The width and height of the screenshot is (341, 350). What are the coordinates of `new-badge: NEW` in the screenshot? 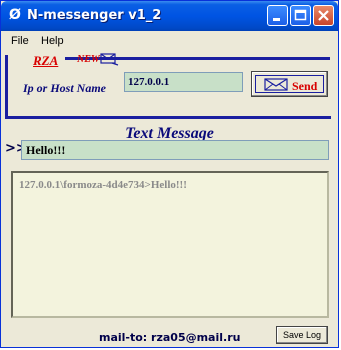 It's located at (88, 59).